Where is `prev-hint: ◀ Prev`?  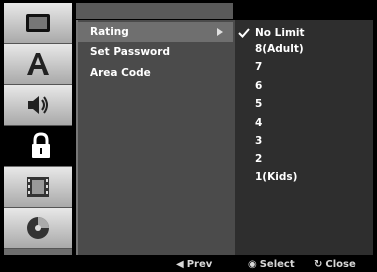
prev-hint: ◀ Prev is located at coordinates (194, 265).